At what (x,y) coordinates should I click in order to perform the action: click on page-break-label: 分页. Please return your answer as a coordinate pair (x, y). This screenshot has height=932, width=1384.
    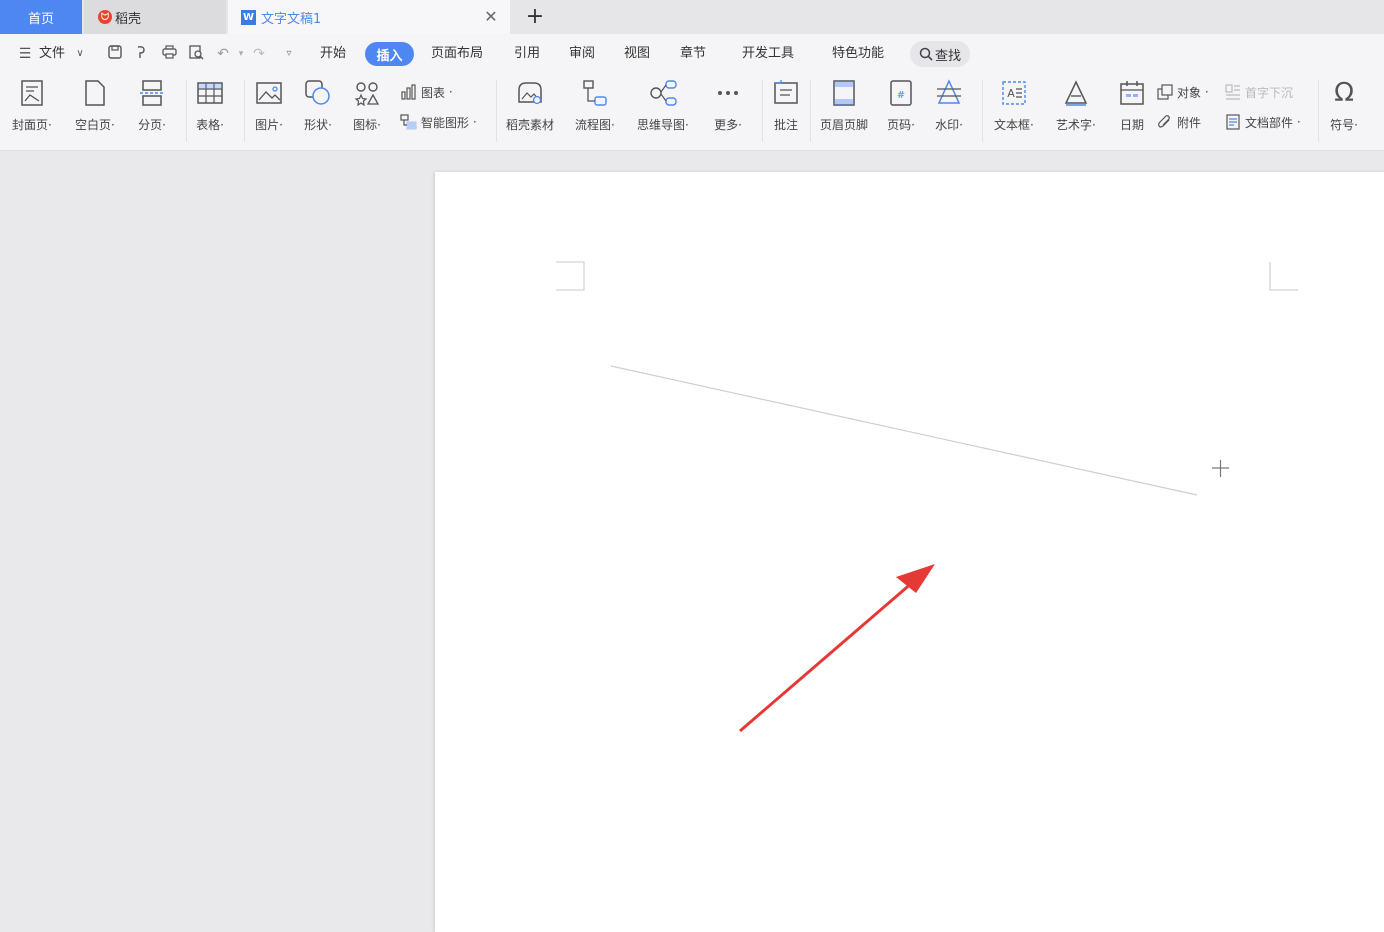
    Looking at the image, I should click on (150, 125).